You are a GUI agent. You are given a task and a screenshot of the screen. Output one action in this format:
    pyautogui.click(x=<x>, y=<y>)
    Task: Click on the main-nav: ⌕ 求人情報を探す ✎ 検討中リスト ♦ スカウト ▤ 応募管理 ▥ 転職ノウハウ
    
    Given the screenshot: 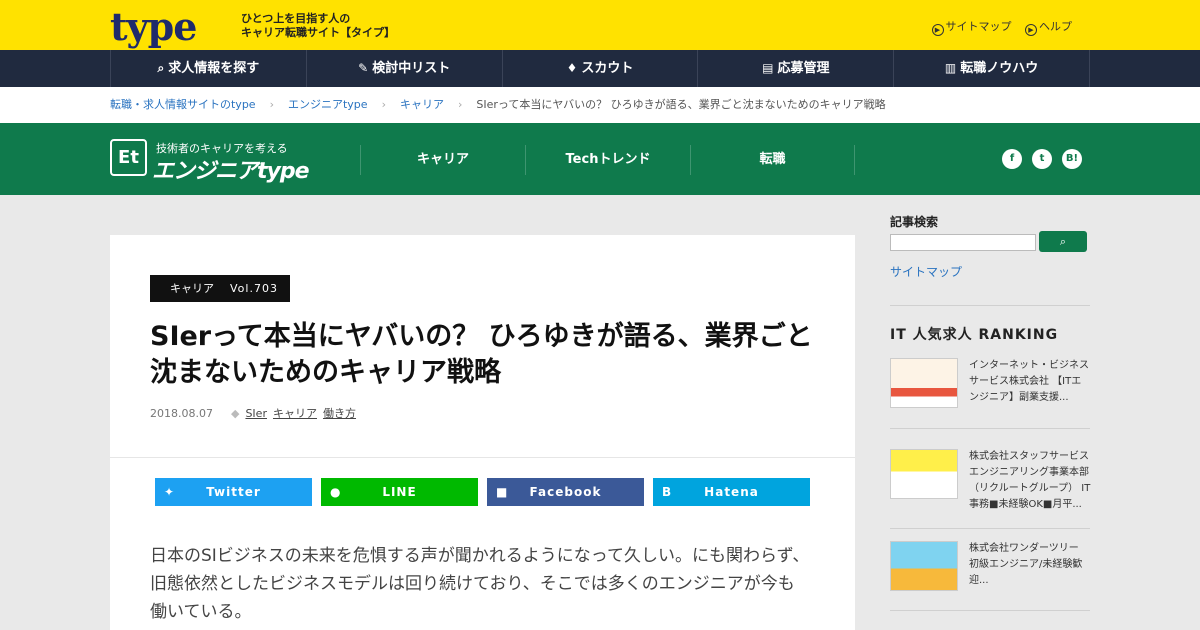 What is the action you would take?
    pyautogui.click(x=600, y=68)
    